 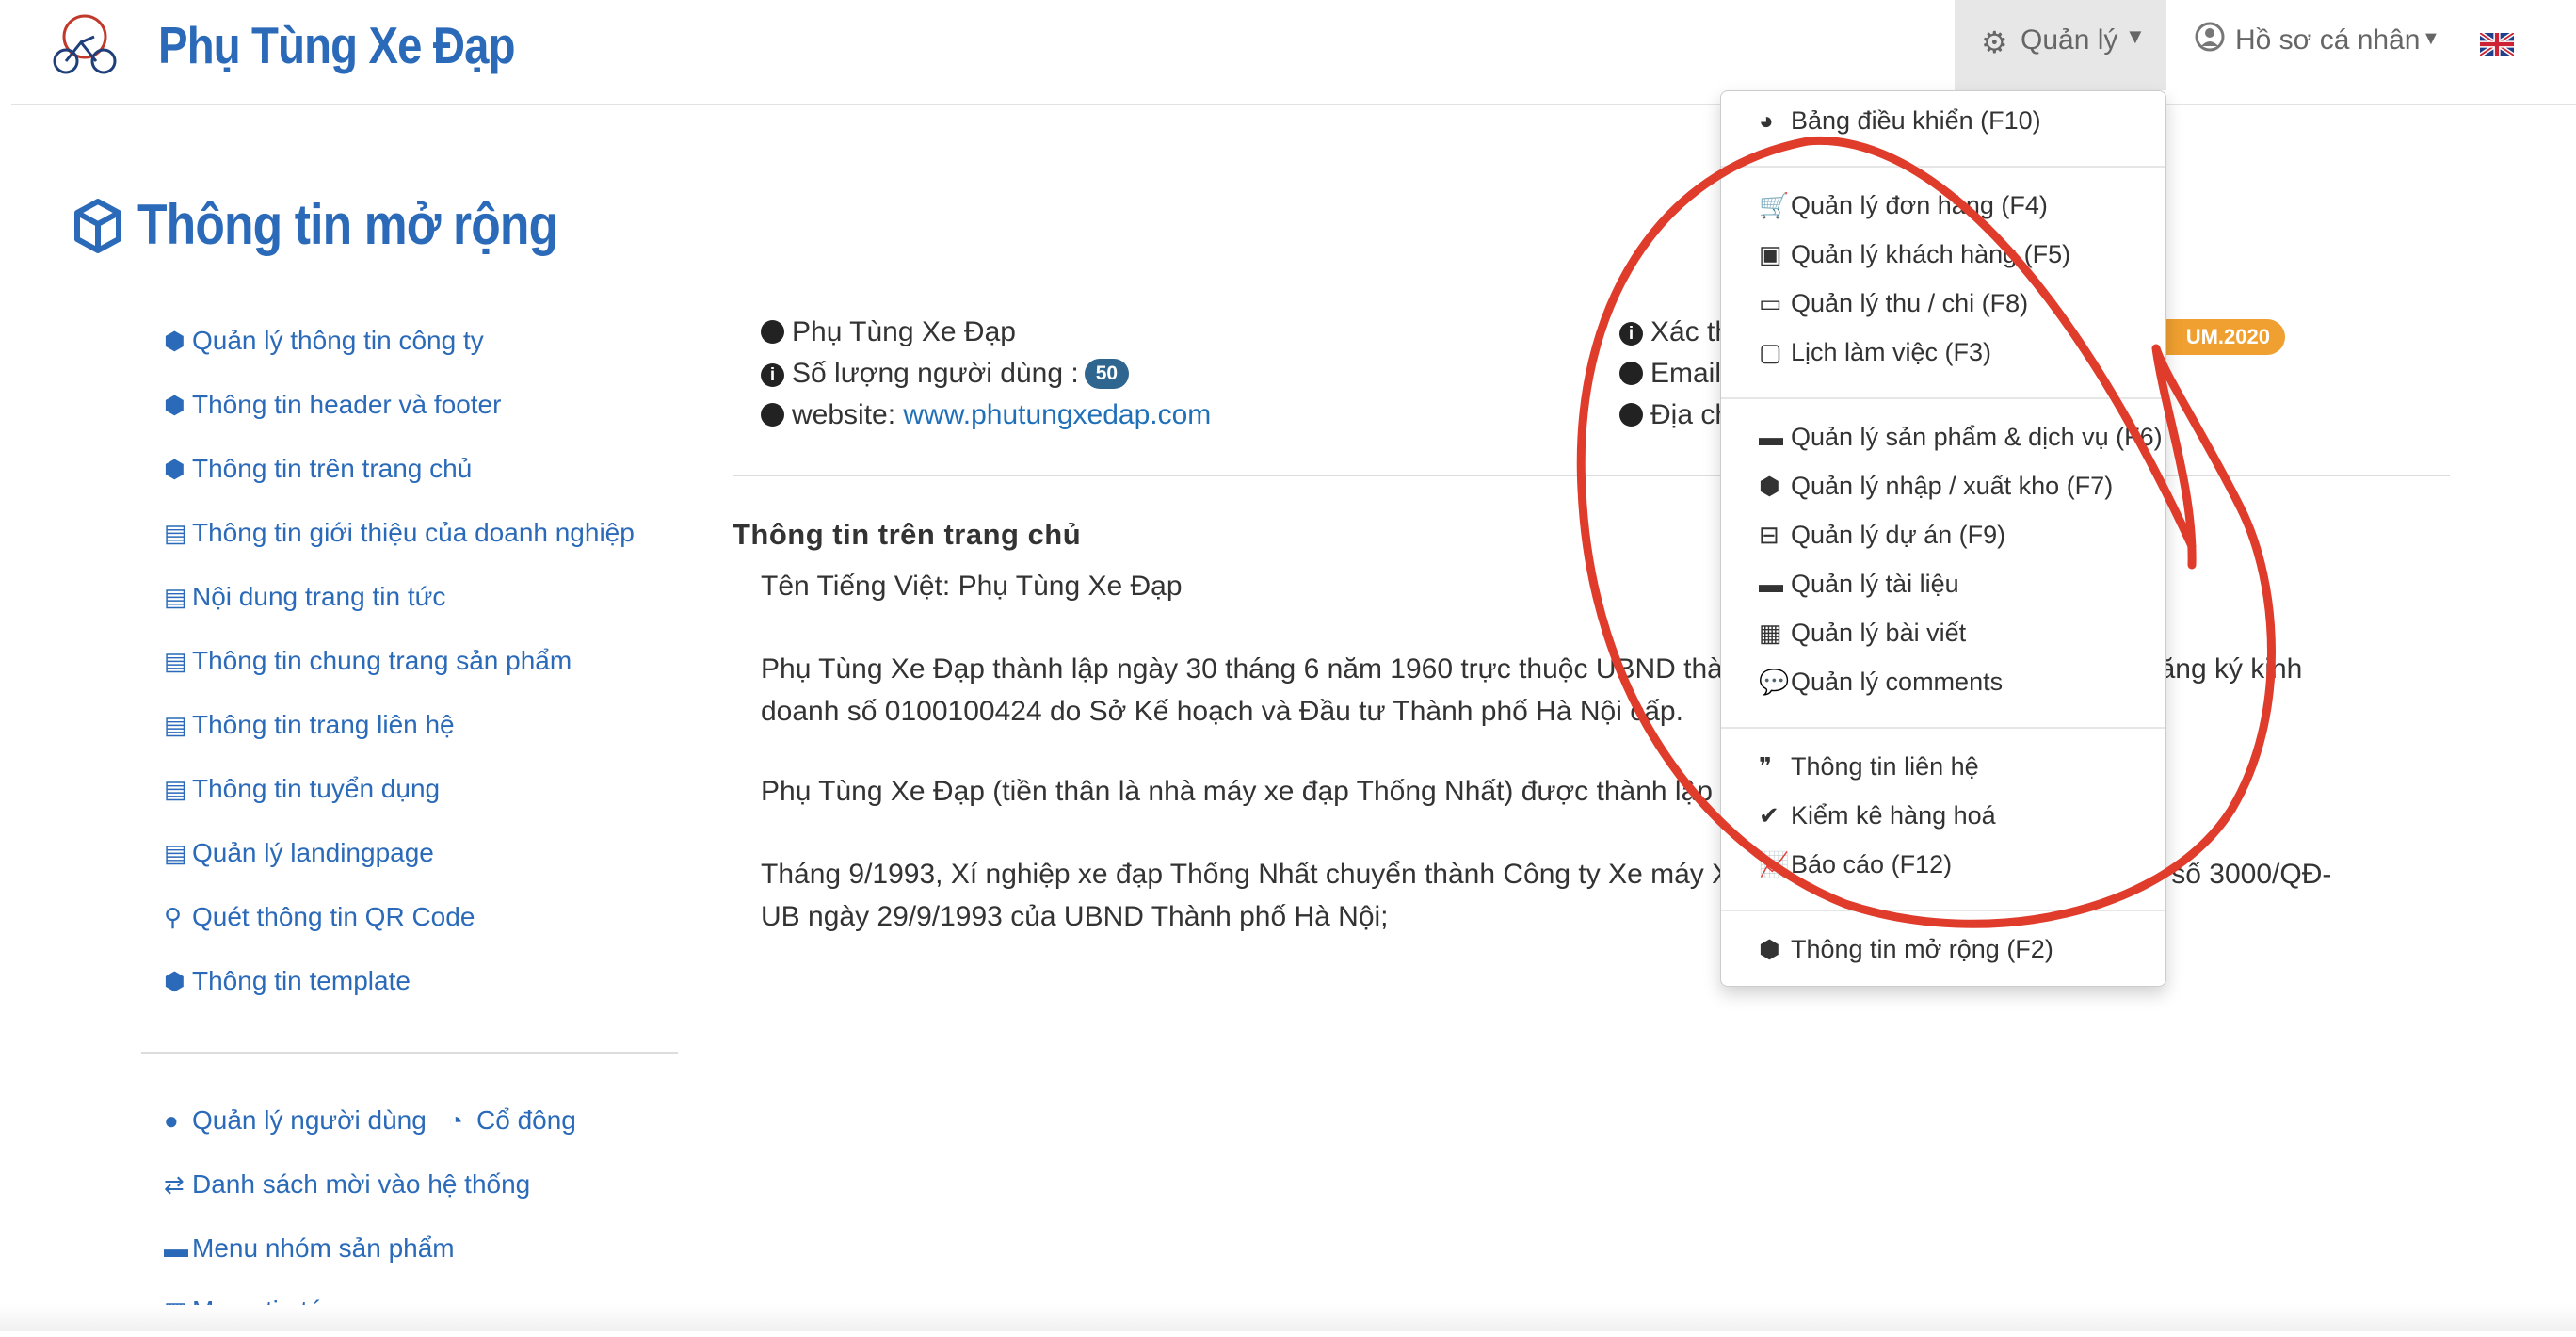 I want to click on uk-flag-icon, so click(x=2497, y=44).